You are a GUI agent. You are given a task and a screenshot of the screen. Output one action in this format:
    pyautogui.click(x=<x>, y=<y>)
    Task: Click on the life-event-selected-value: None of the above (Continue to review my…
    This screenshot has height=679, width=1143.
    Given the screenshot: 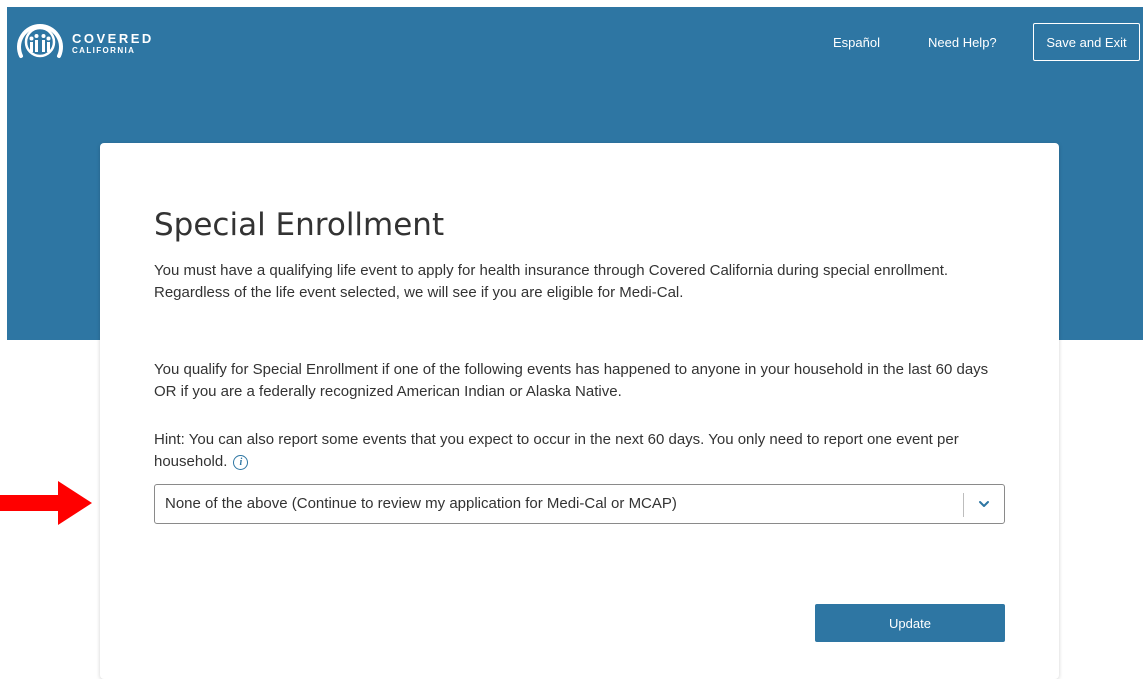 What is the action you would take?
    pyautogui.click(x=421, y=503)
    